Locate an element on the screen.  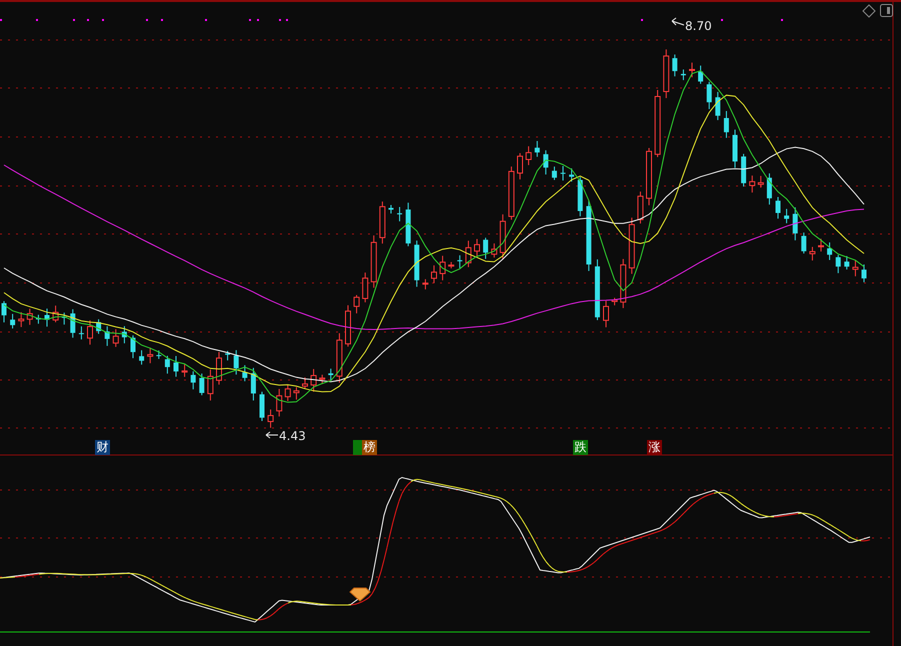
high-price-label: 8.70 is located at coordinates (698, 26).